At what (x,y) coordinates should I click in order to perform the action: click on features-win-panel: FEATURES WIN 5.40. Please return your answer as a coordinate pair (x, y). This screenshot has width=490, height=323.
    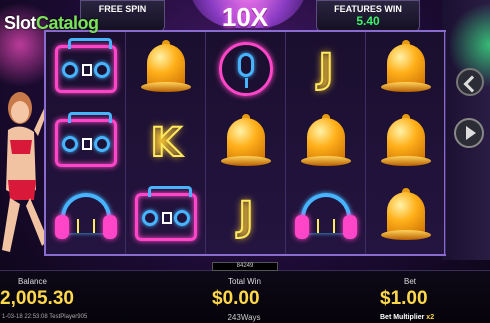
    Looking at the image, I should click on (368, 16).